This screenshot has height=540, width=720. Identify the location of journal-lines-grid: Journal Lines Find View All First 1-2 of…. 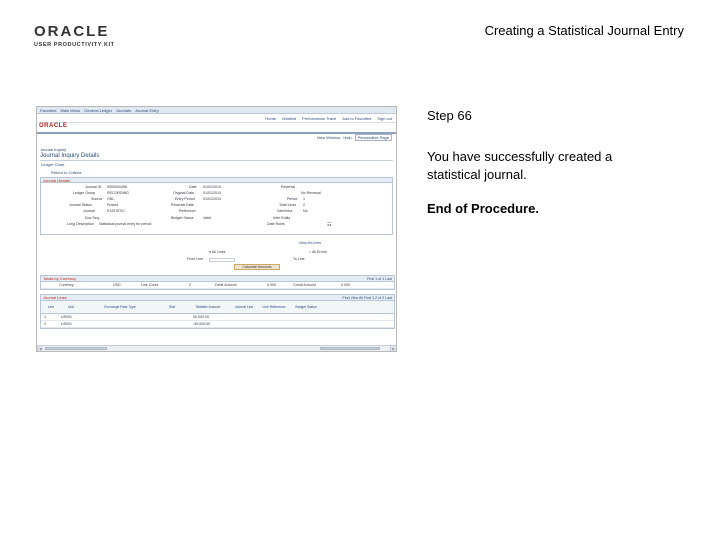
(217, 311).